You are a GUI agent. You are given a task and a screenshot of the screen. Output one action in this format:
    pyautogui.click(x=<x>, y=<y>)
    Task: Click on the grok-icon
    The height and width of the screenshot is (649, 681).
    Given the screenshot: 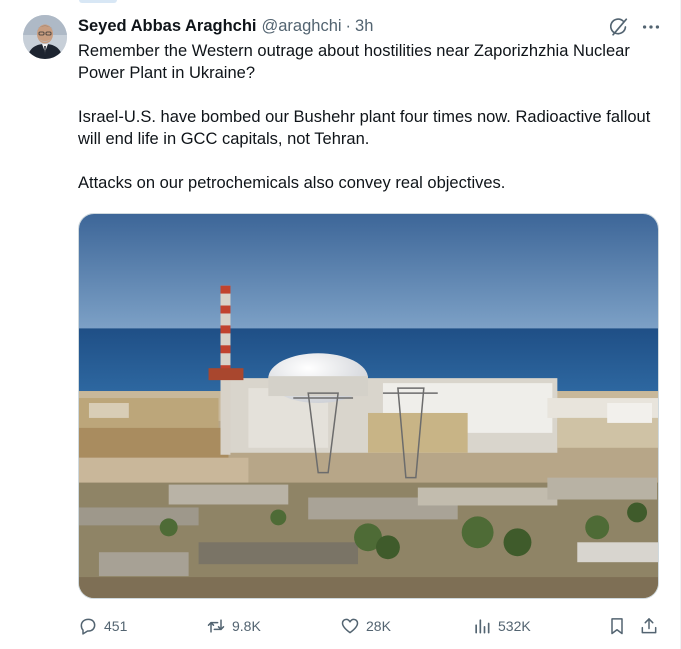 What is the action you would take?
    pyautogui.click(x=619, y=27)
    